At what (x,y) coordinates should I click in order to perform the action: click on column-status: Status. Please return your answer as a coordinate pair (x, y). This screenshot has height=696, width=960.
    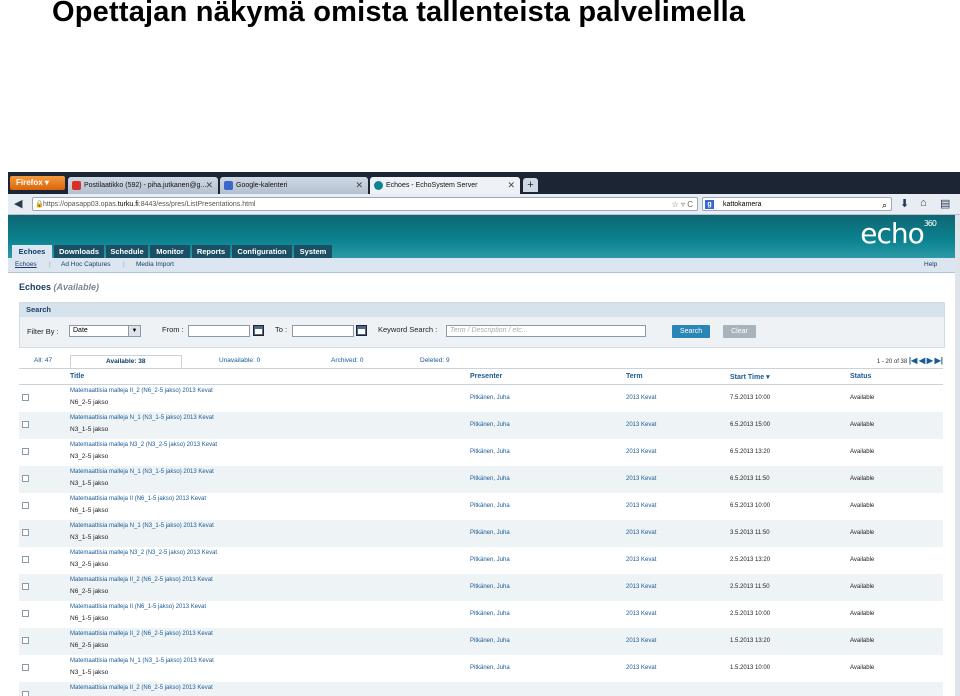
    Looking at the image, I should click on (860, 376).